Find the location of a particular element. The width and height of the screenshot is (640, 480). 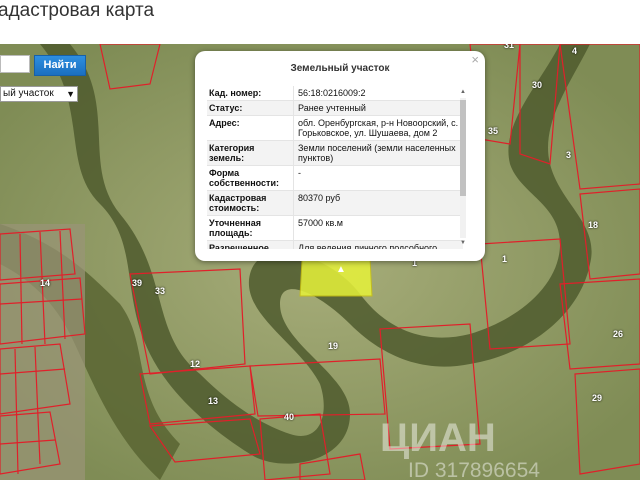

parcel-number: 14 is located at coordinates (45, 283).